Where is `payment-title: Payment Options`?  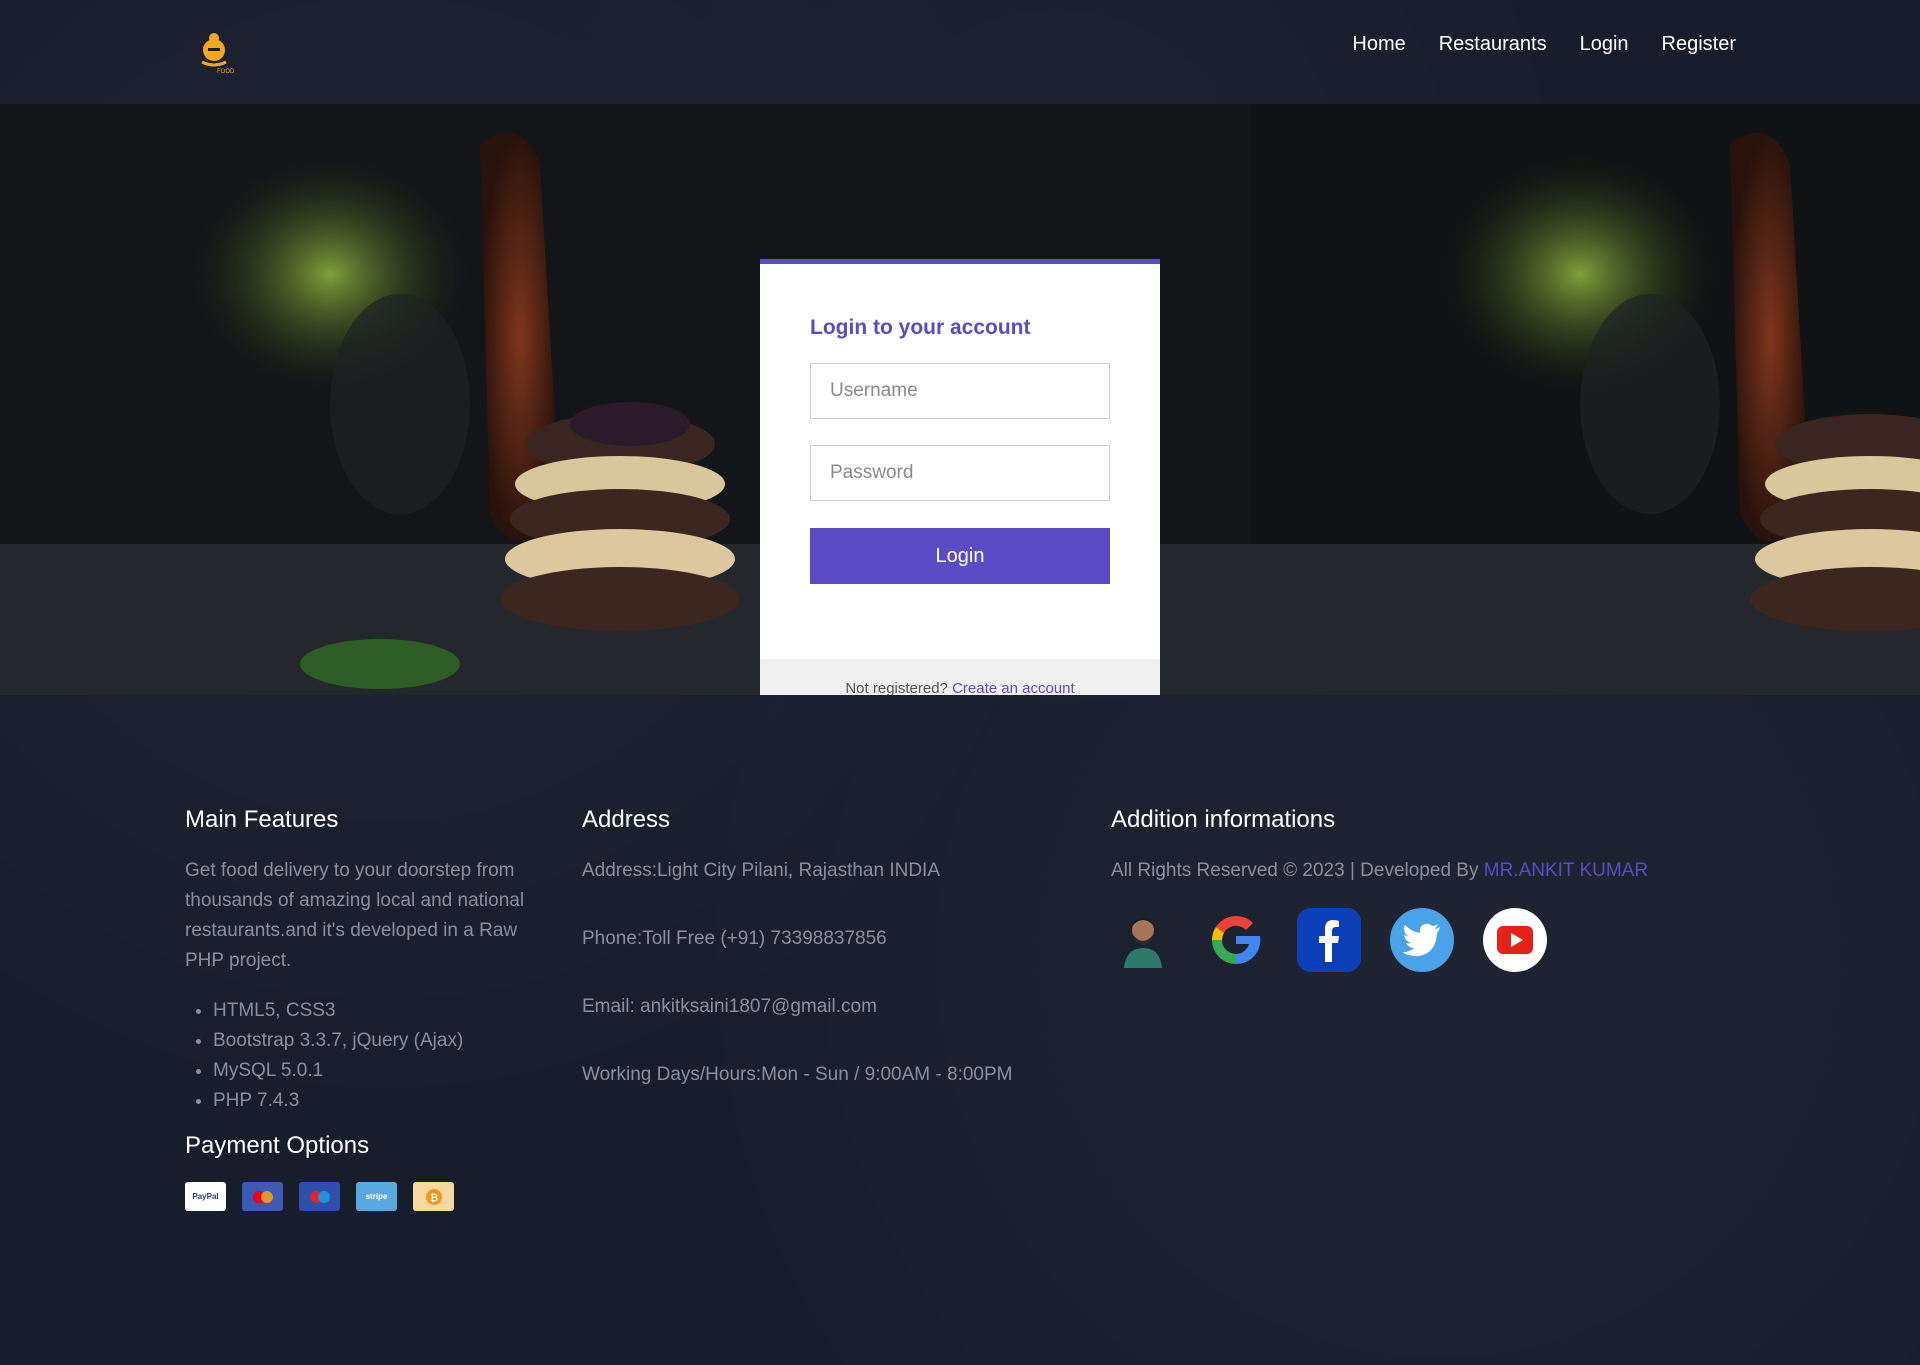 payment-title: Payment Options is located at coordinates (277, 1145).